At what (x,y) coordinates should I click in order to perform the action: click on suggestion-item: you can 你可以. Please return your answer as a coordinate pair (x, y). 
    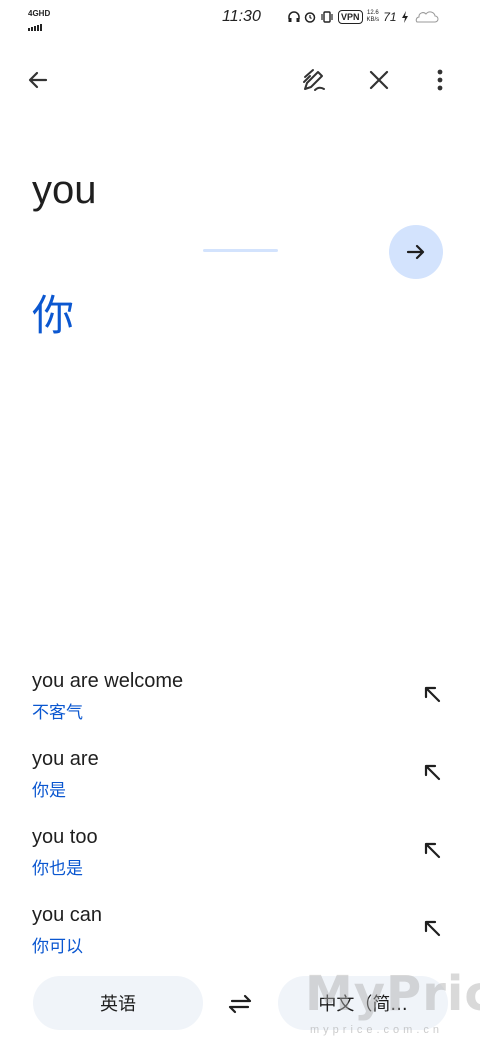
    Looking at the image, I should click on (240, 937).